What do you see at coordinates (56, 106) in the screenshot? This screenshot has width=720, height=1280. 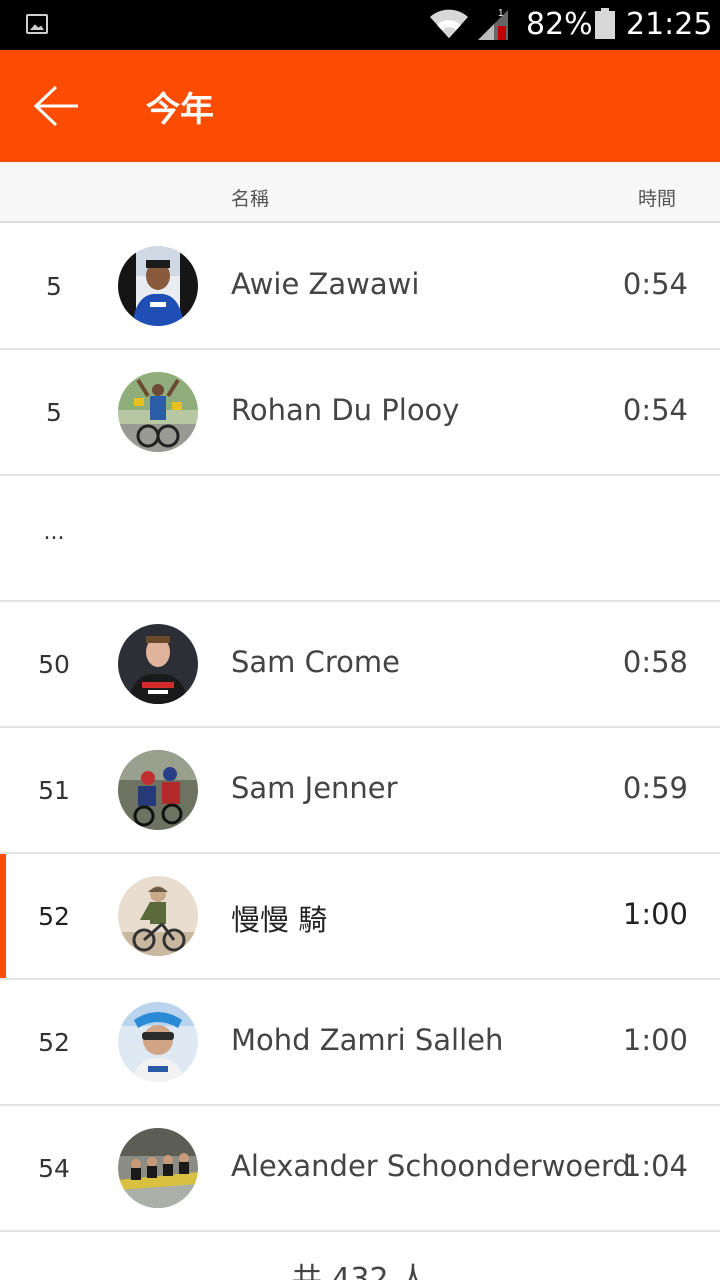 I see `back-arrow-icon` at bounding box center [56, 106].